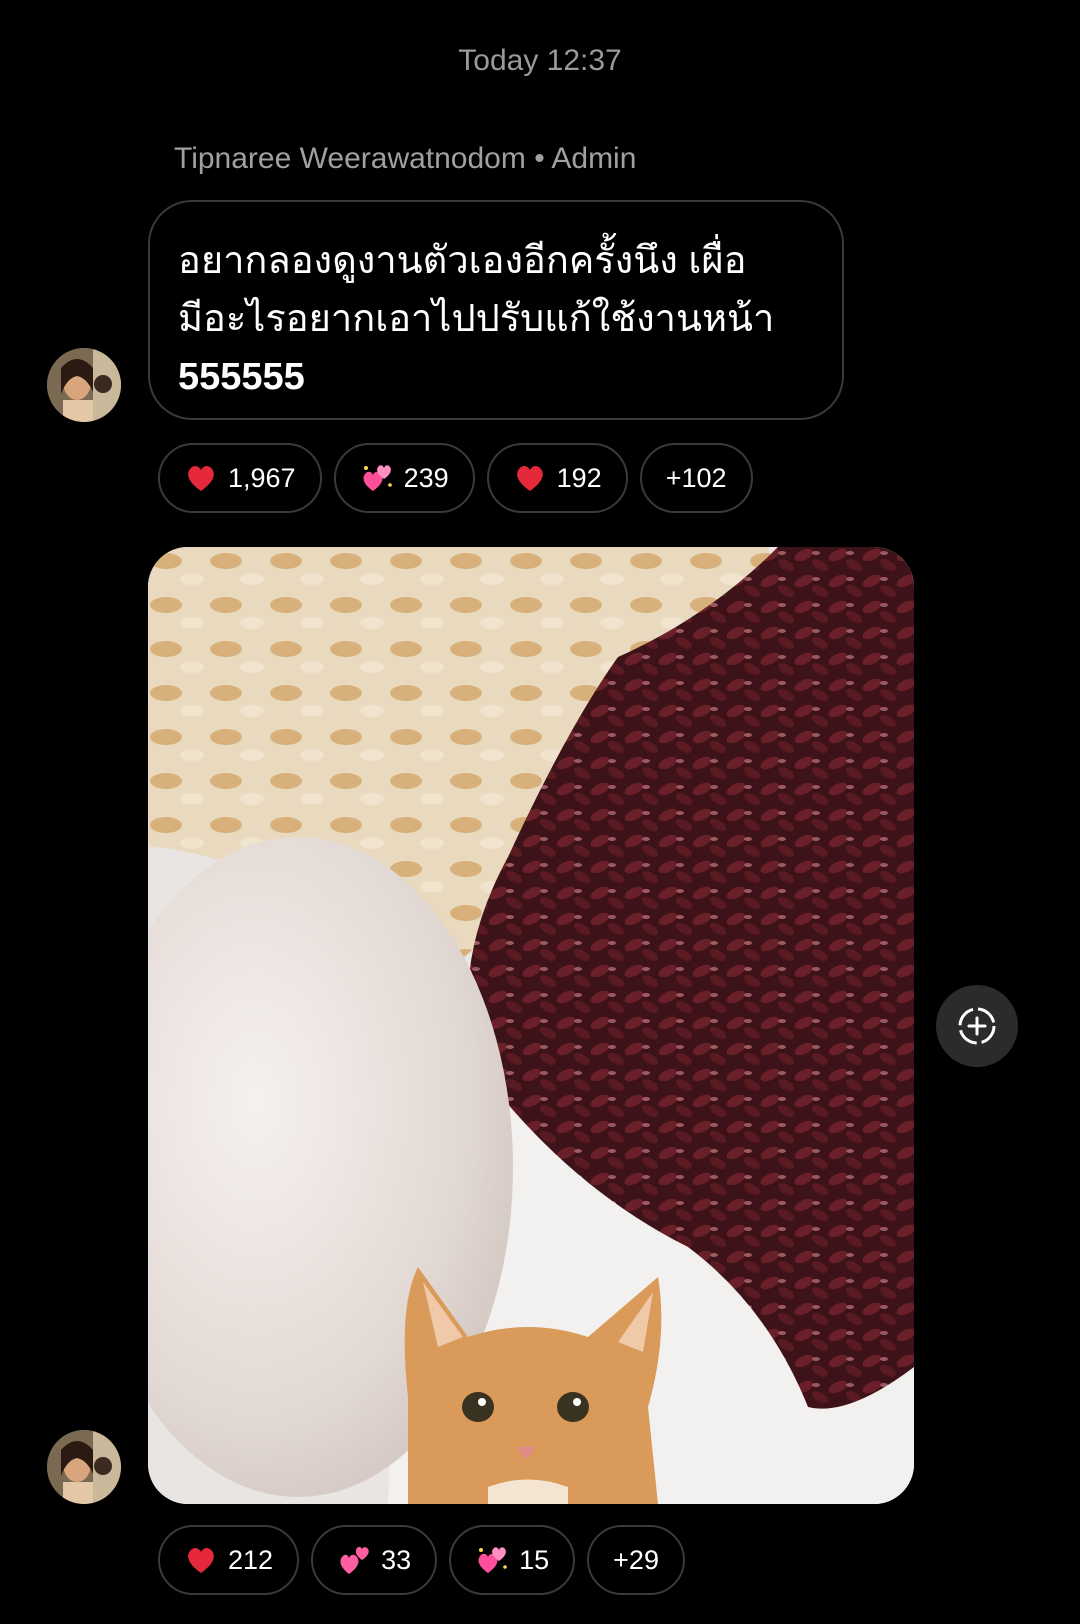 The image size is (1080, 1624). Describe the element at coordinates (354, 1560) in the screenshot. I see `two-hearts-icon` at that location.